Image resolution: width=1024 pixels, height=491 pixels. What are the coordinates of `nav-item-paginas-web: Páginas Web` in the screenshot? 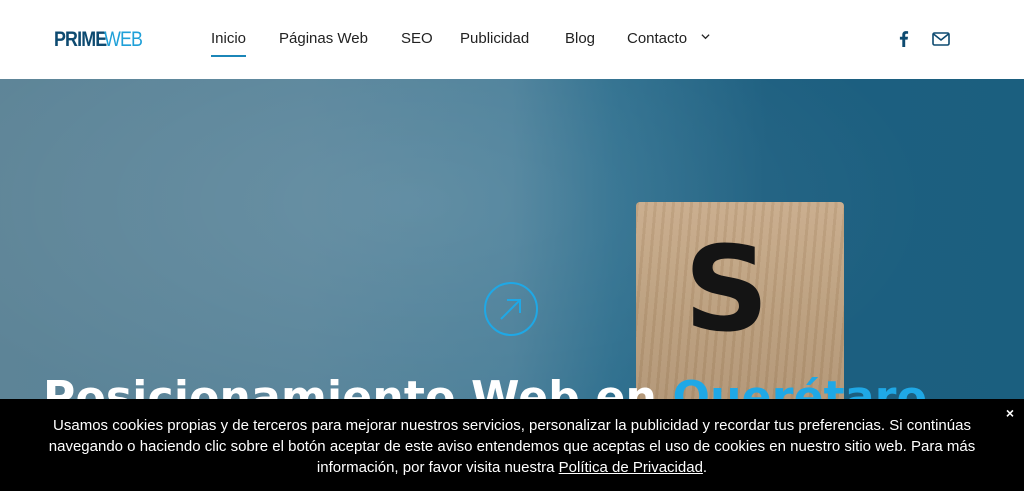 It's located at (323, 39).